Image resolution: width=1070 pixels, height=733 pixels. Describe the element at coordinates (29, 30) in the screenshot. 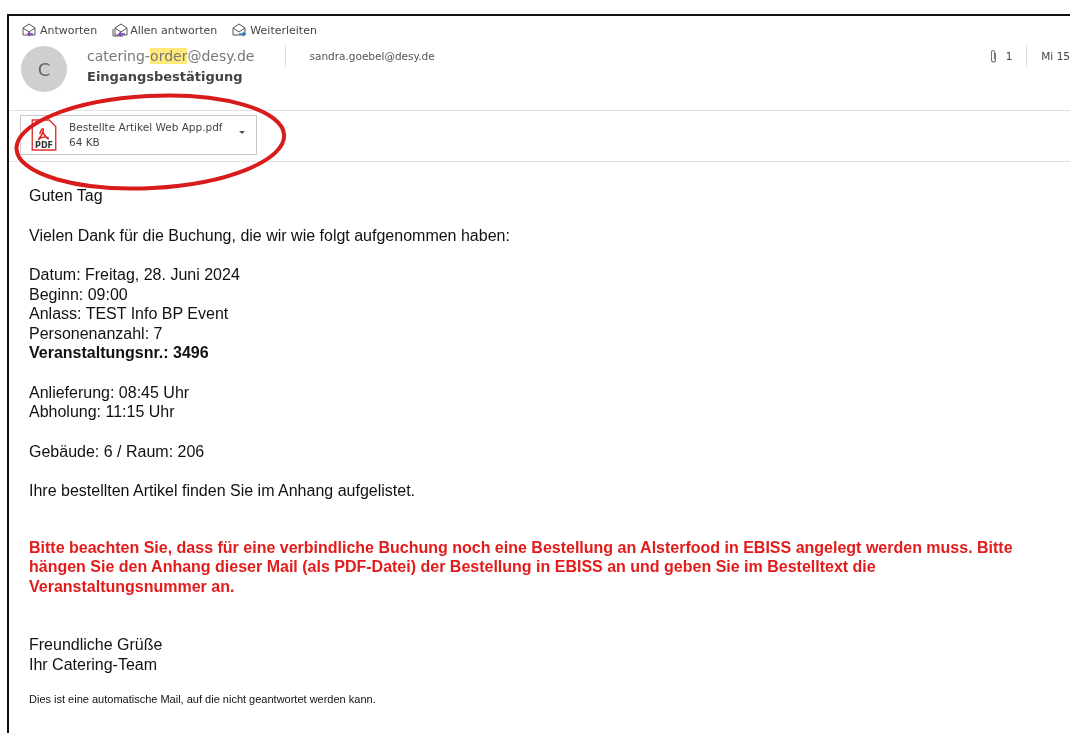

I see `reply-icon` at that location.